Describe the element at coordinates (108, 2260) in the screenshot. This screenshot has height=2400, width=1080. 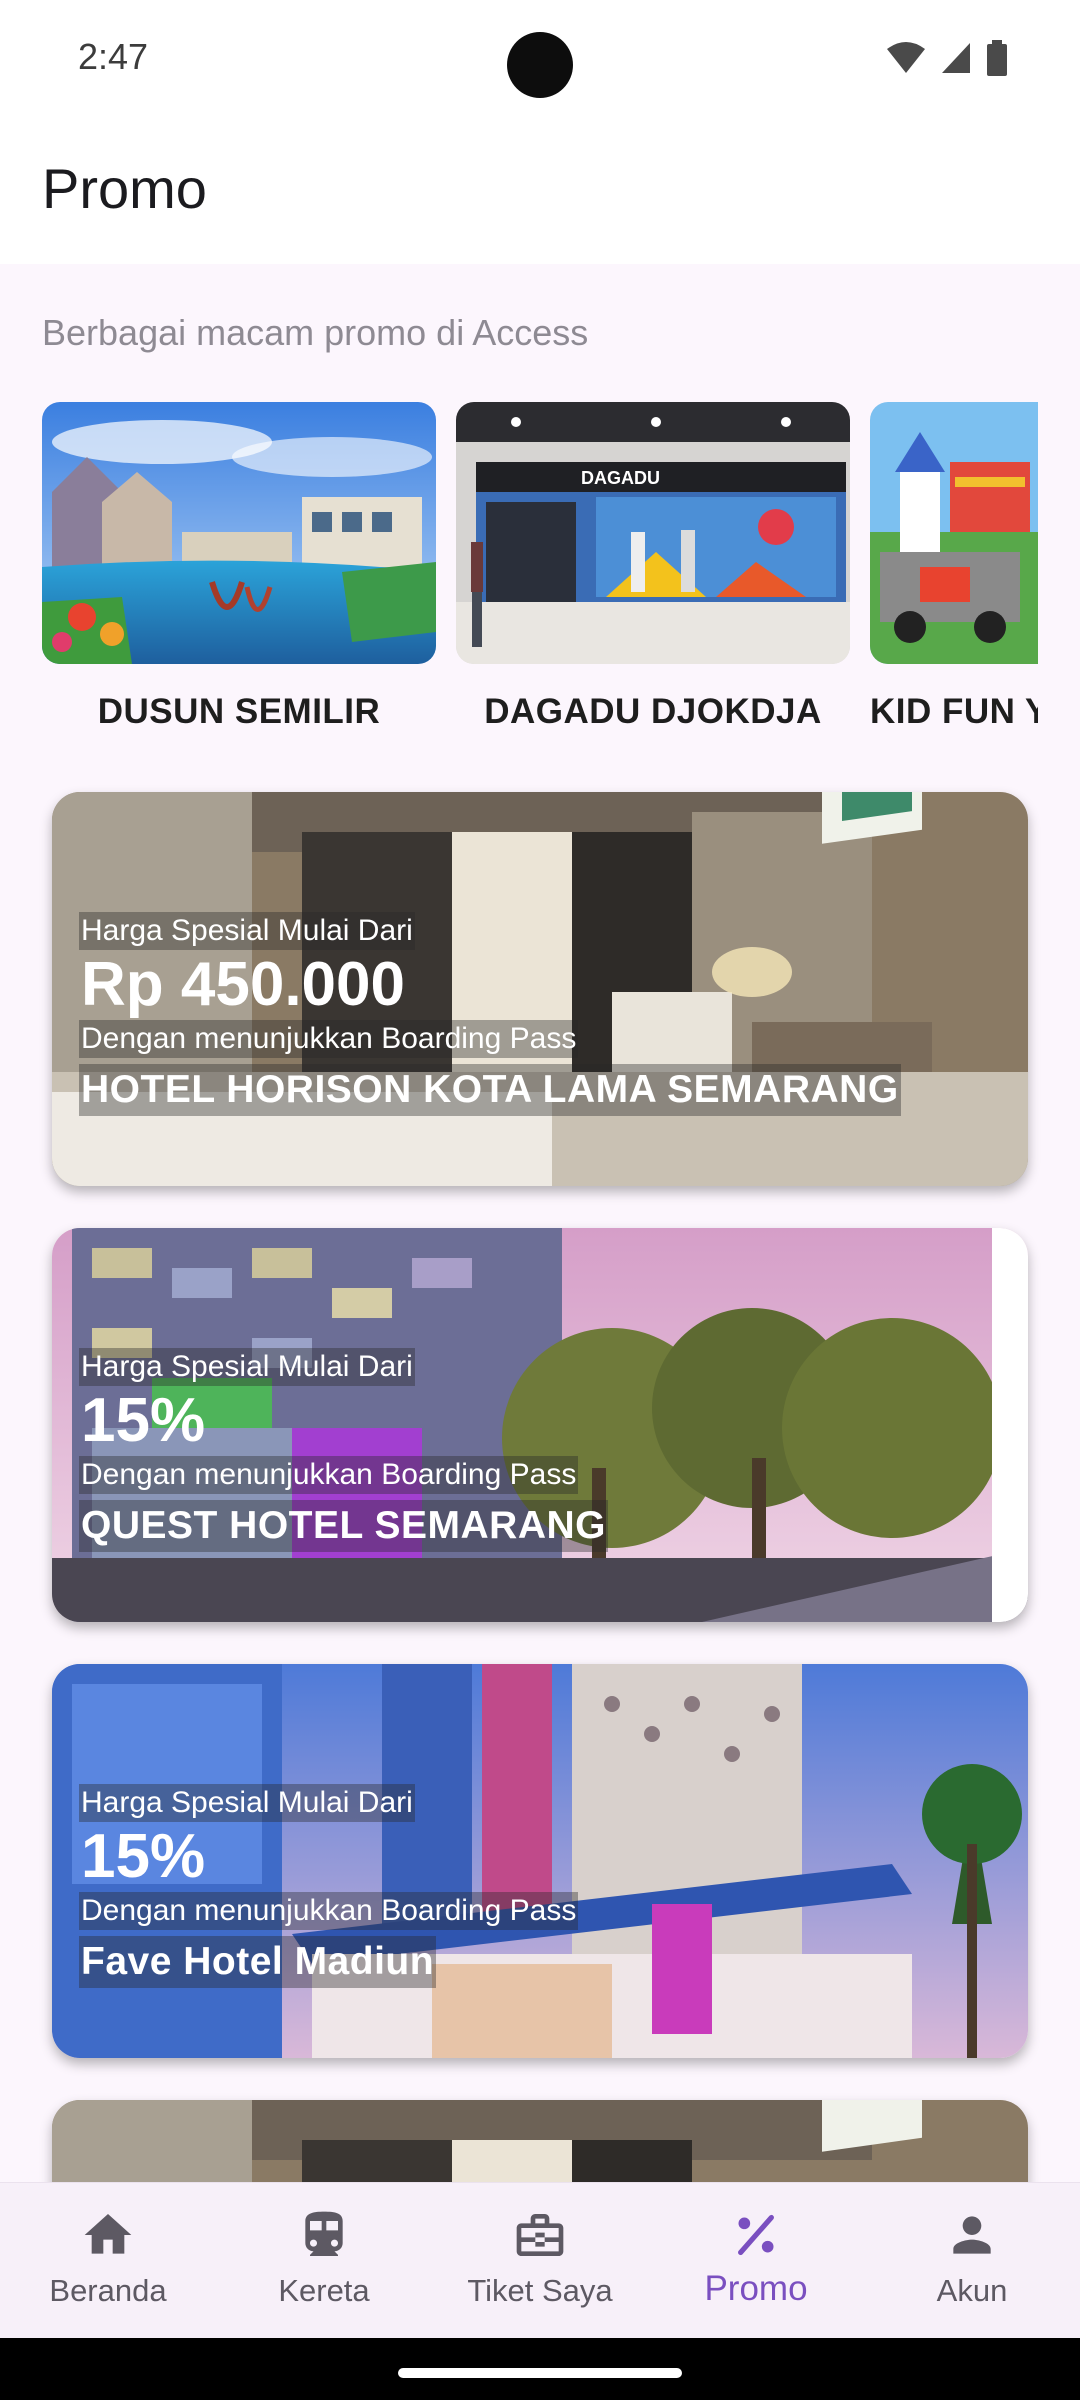
I see `nav-item-beranda: Beranda` at that location.